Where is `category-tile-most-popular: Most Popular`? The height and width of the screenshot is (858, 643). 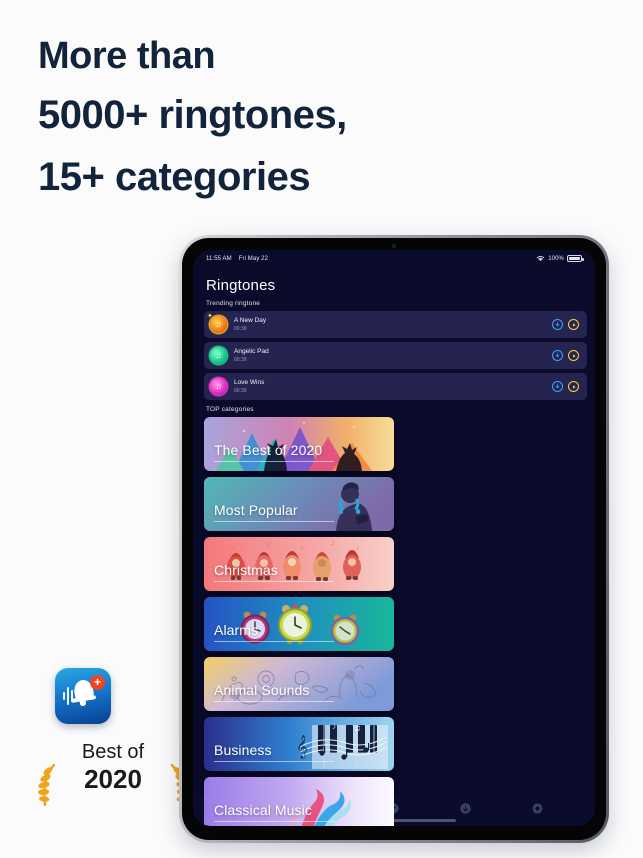 category-tile-most-popular: Most Popular is located at coordinates (299, 504).